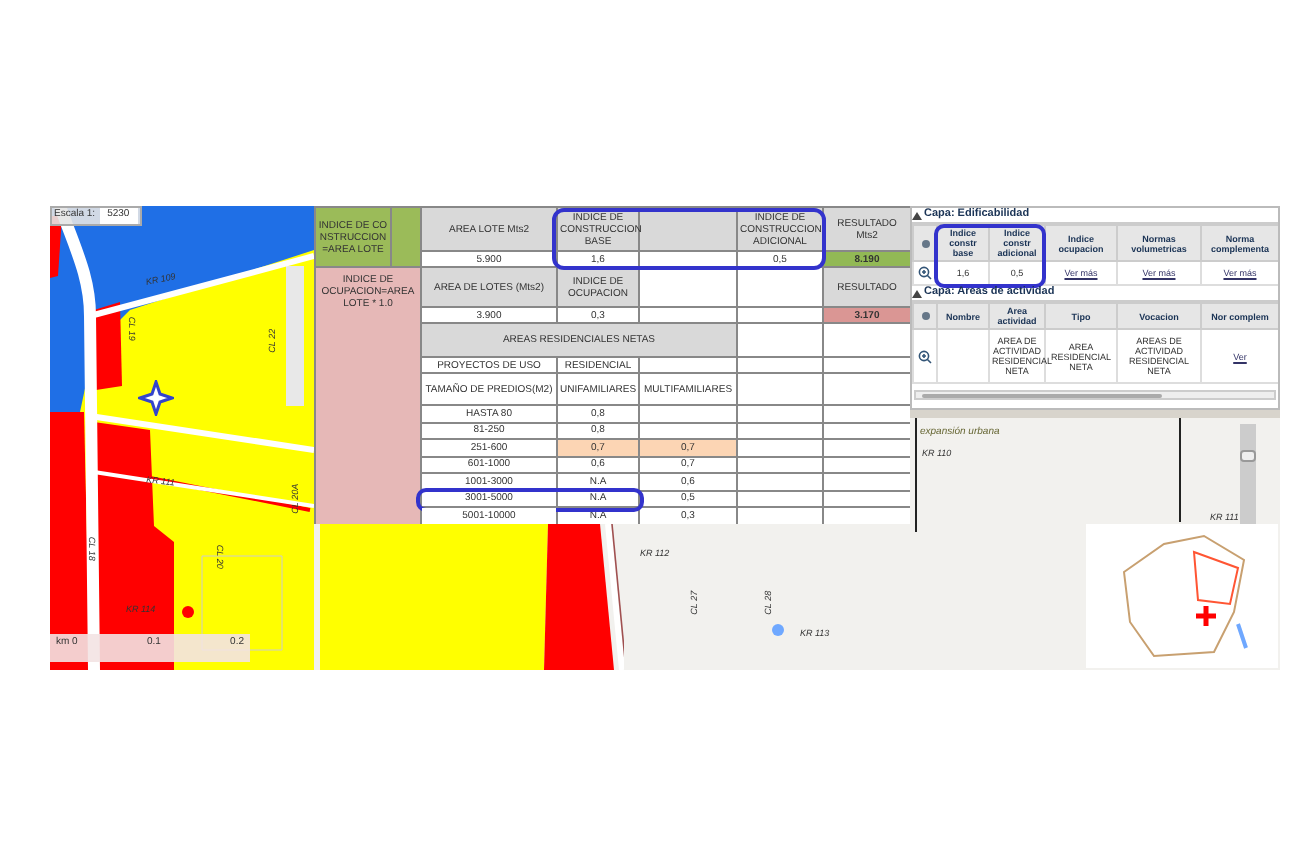  What do you see at coordinates (1248, 474) in the screenshot?
I see `zoom-slider-track` at bounding box center [1248, 474].